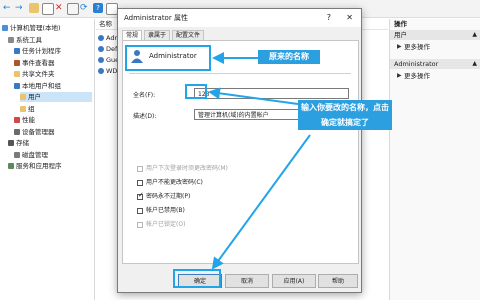 This screenshot has width=480, height=300. Describe the element at coordinates (261, 202) in the screenshot. I see `arrow-to-ok` at that location.